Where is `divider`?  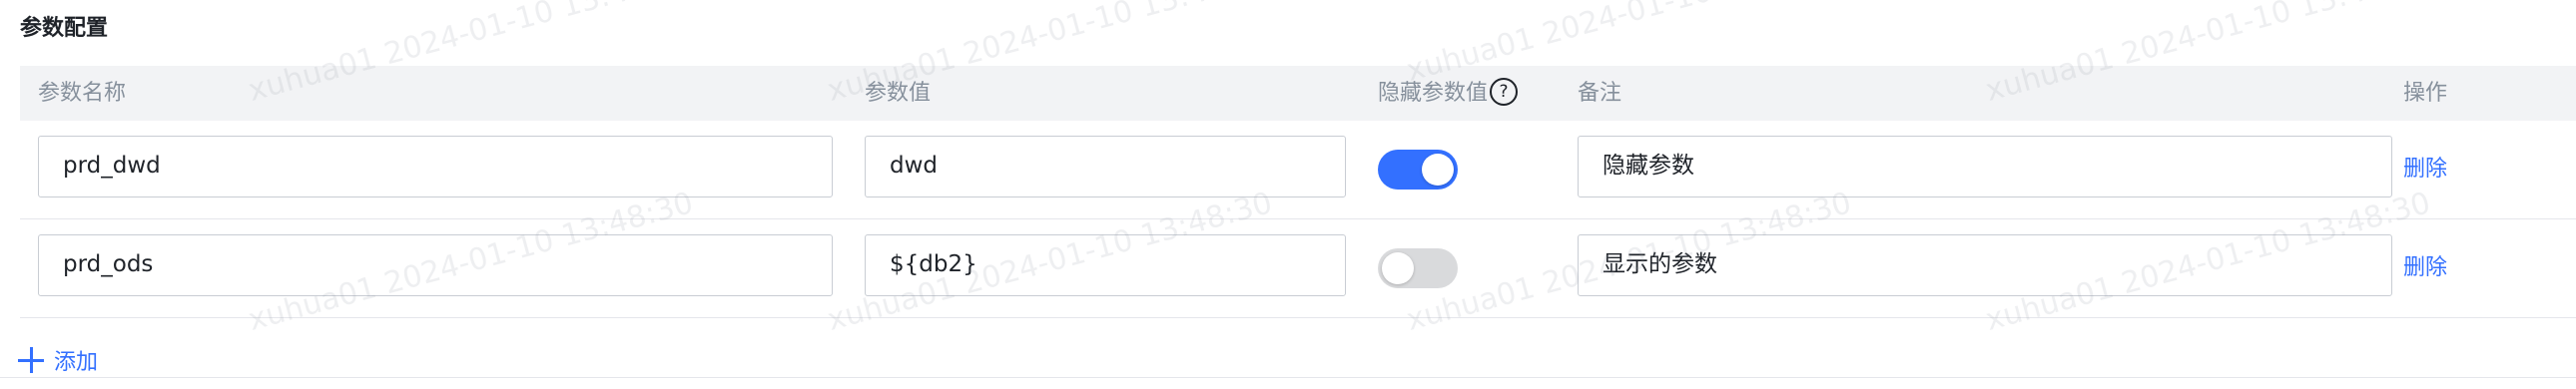 divider is located at coordinates (1288, 377).